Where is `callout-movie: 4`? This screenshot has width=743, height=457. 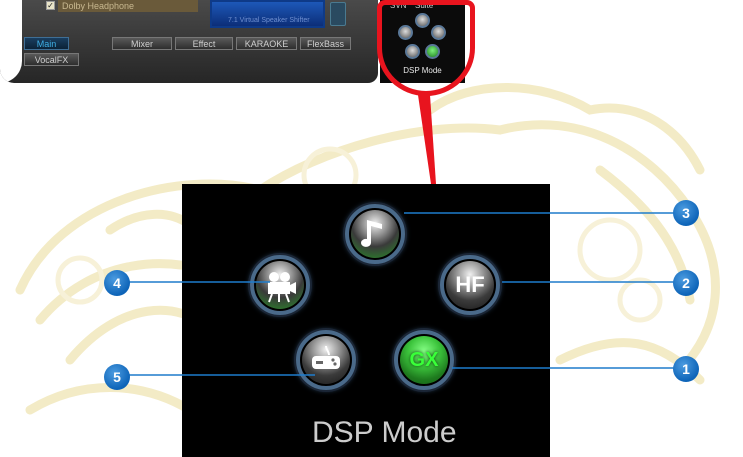
callout-movie: 4 is located at coordinates (117, 283).